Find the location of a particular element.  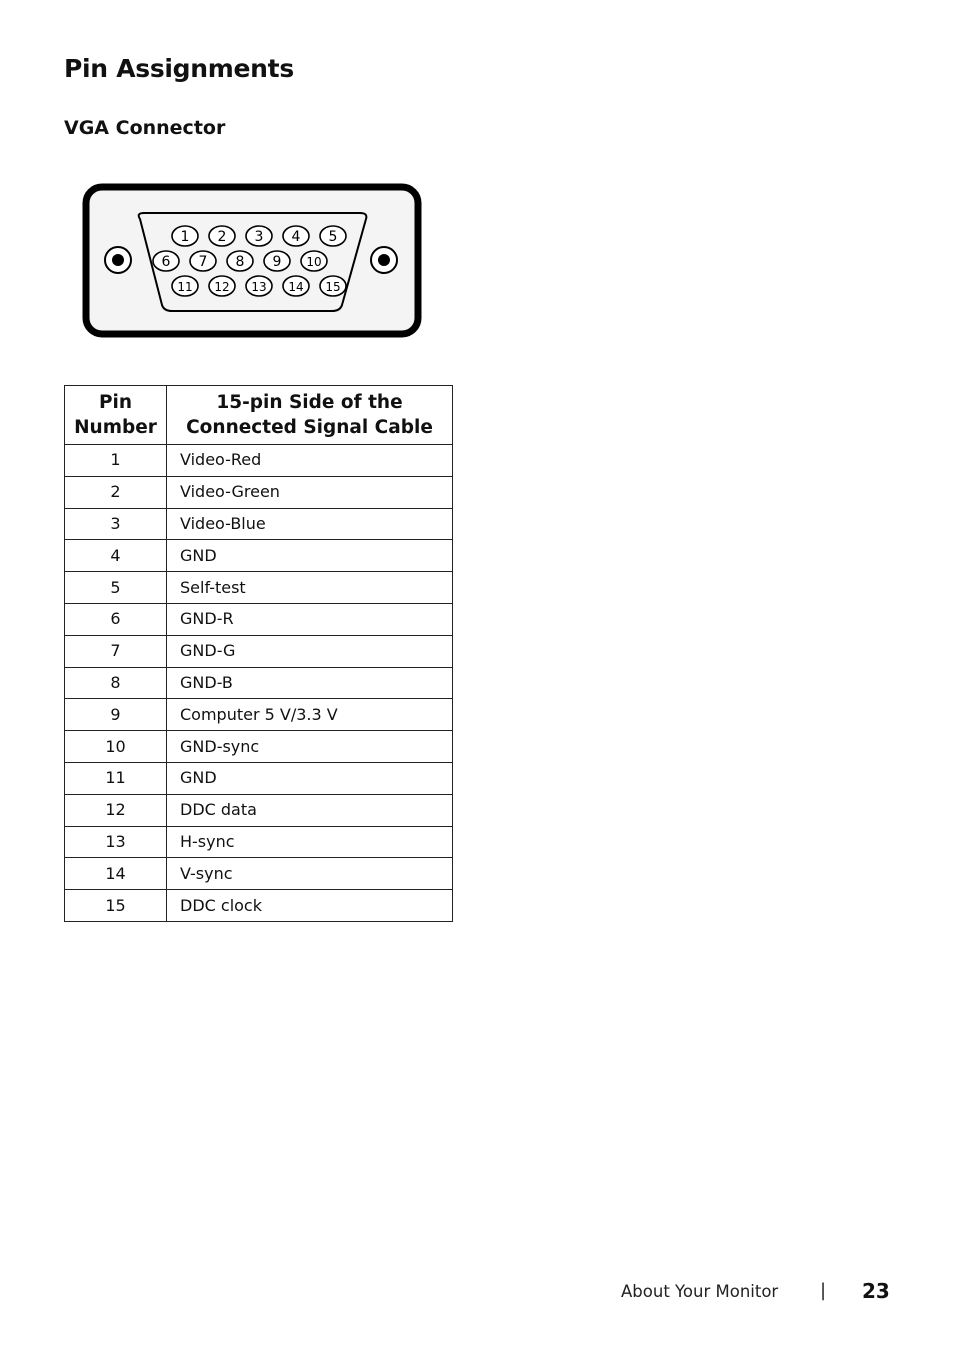

pin-4-icon: 4 is located at coordinates (296, 236).